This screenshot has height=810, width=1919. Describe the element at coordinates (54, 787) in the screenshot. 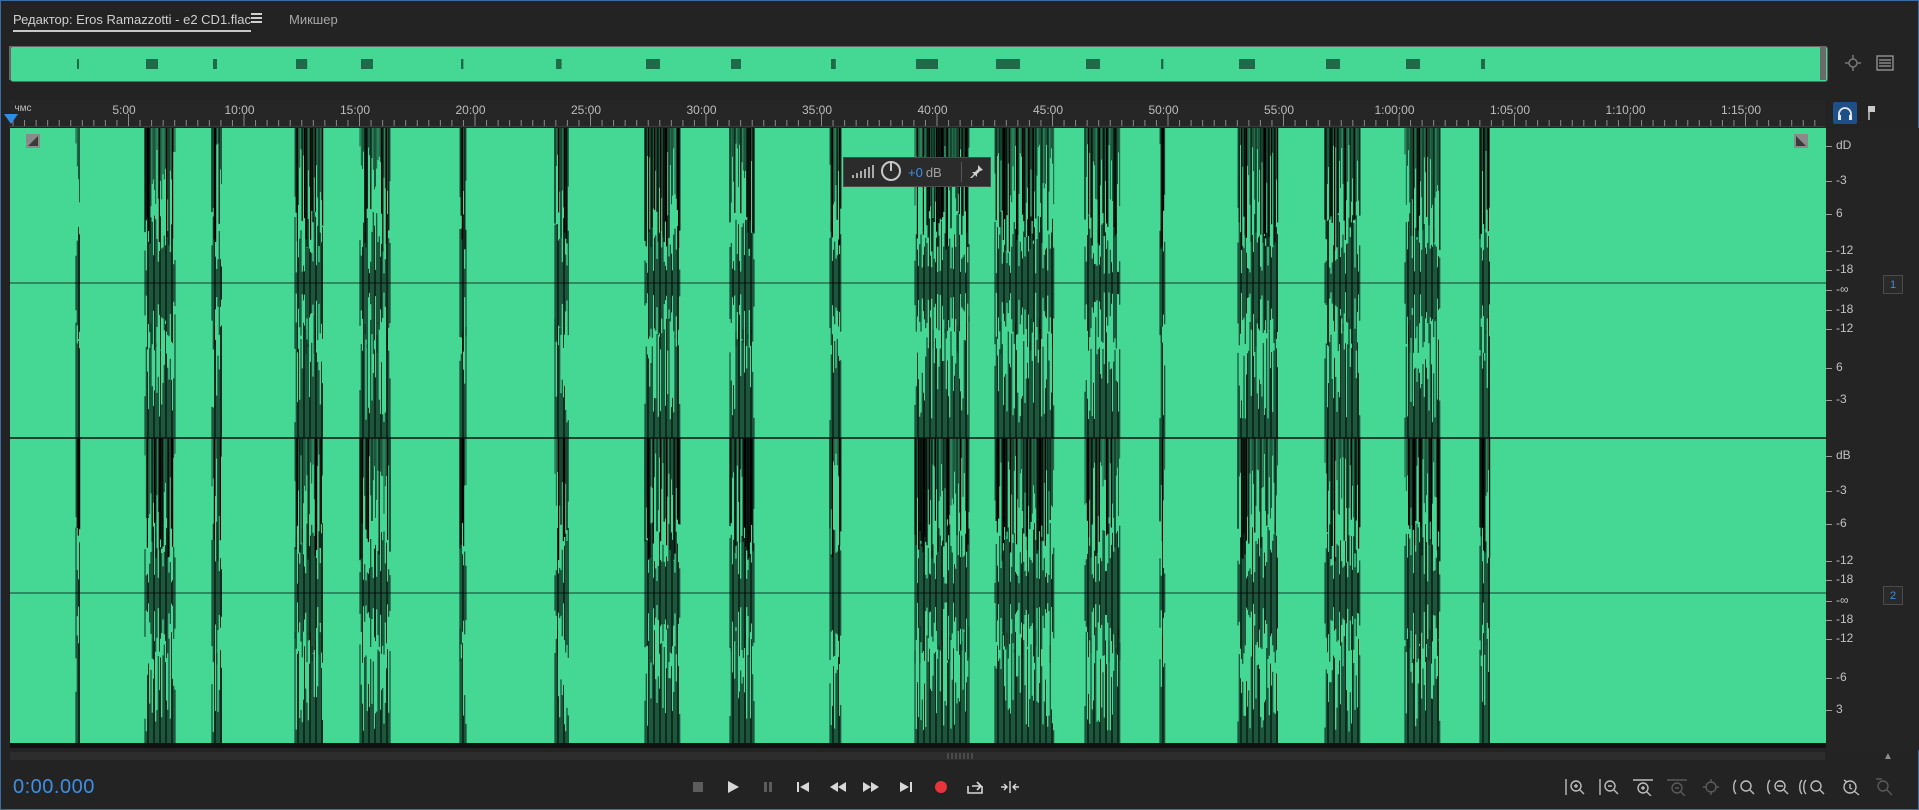

I see `time-display: 0:00.000` at that location.